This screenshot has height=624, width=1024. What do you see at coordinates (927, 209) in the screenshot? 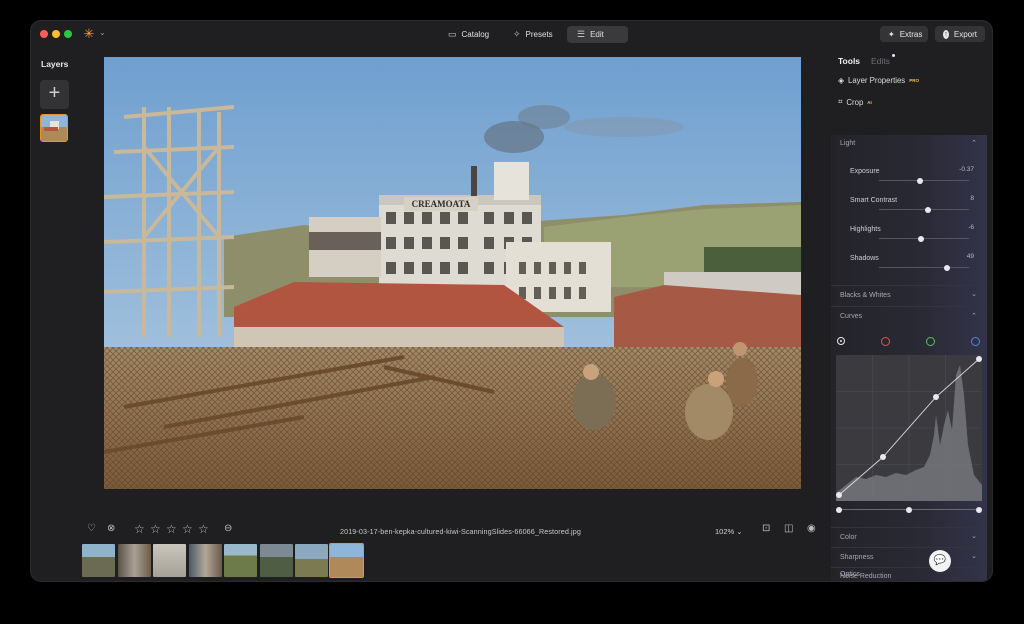
I see `smart-contrast-slider-knob` at bounding box center [927, 209].